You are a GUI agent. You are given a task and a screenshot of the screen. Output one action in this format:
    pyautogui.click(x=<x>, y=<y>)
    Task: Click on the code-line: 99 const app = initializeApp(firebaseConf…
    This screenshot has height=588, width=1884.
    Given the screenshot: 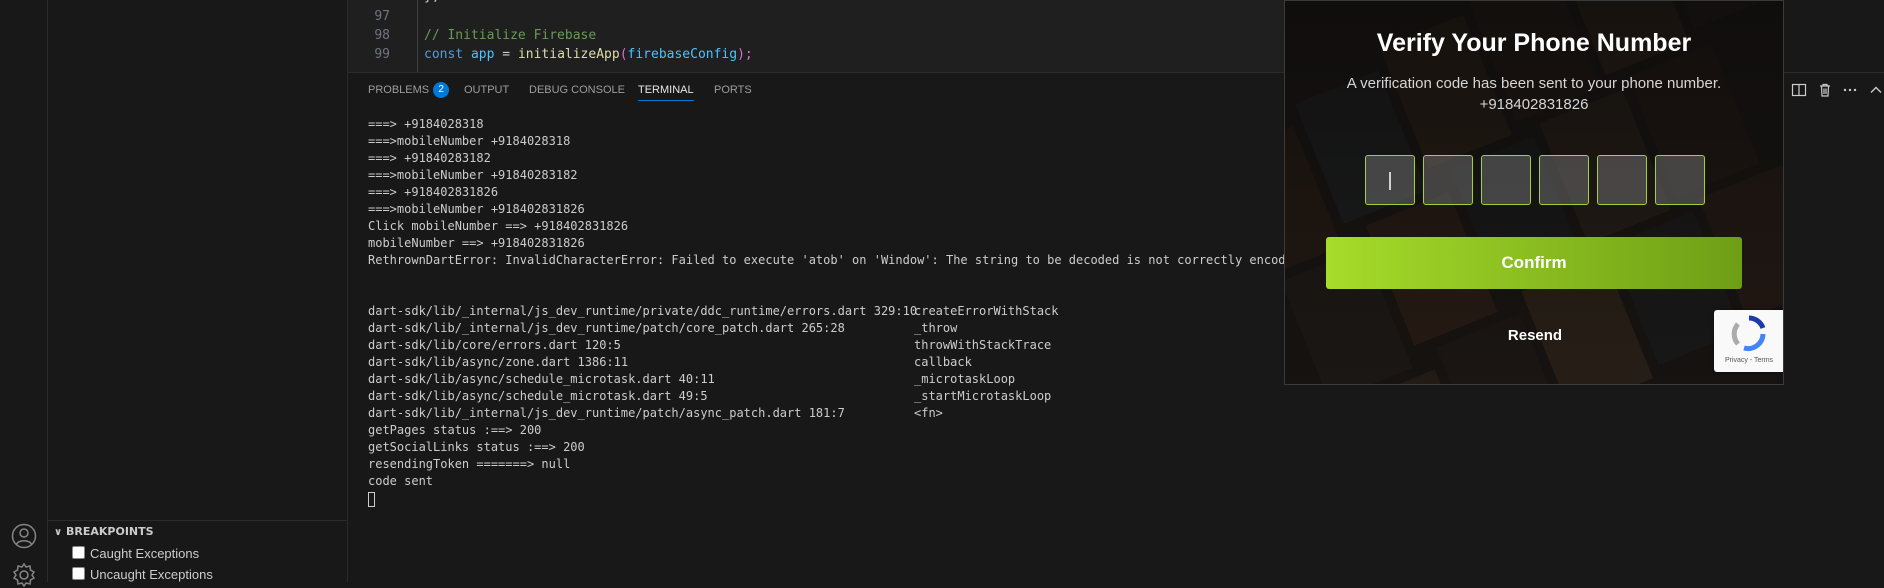 What is the action you would take?
    pyautogui.click(x=563, y=54)
    